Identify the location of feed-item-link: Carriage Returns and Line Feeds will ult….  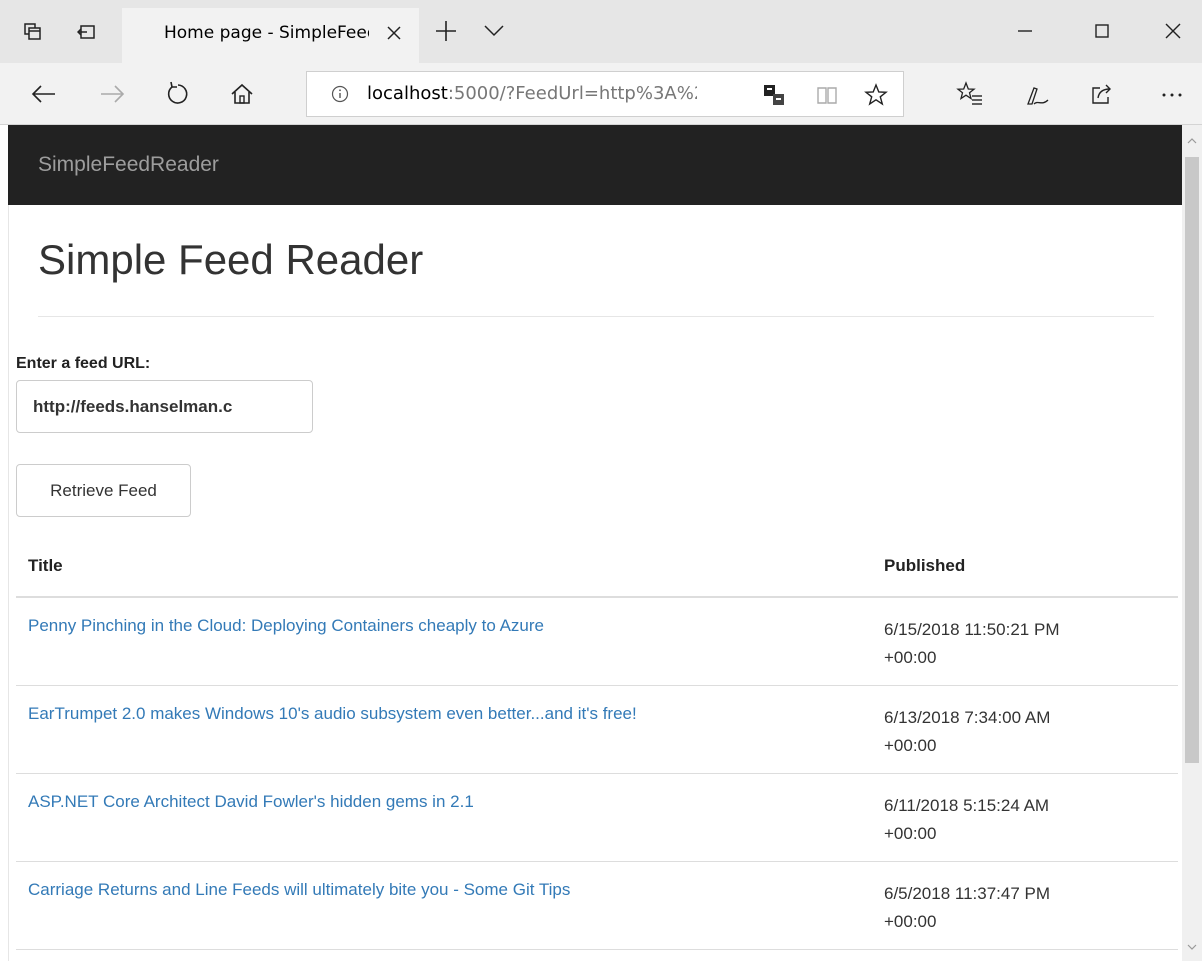
(299, 890).